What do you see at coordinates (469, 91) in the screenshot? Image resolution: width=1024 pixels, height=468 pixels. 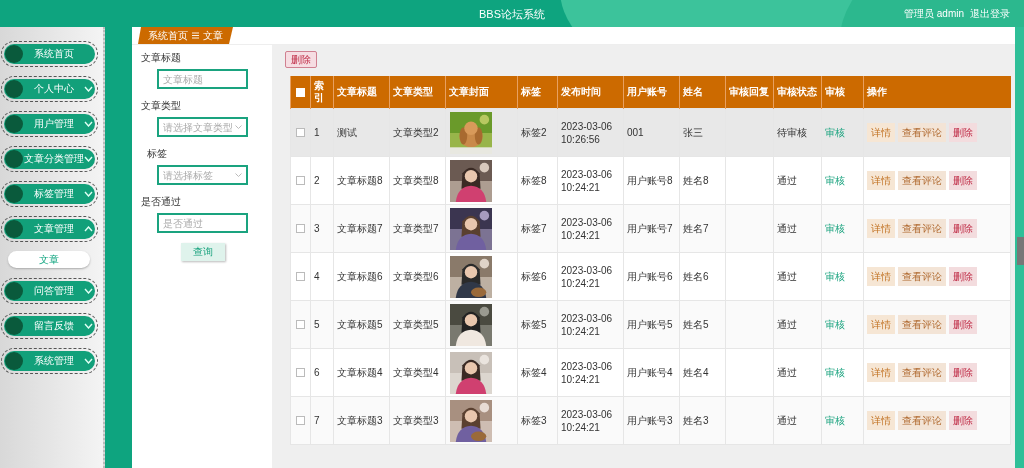 I see `column-header: 文章封面` at bounding box center [469, 91].